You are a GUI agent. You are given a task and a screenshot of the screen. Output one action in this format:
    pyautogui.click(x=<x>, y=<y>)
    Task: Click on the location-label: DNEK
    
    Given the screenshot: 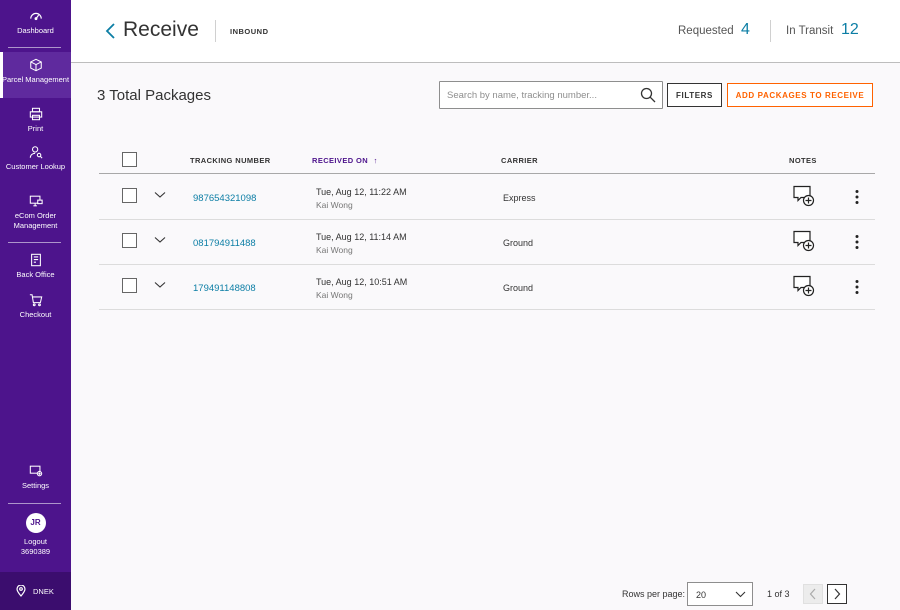 What is the action you would take?
    pyautogui.click(x=43, y=591)
    